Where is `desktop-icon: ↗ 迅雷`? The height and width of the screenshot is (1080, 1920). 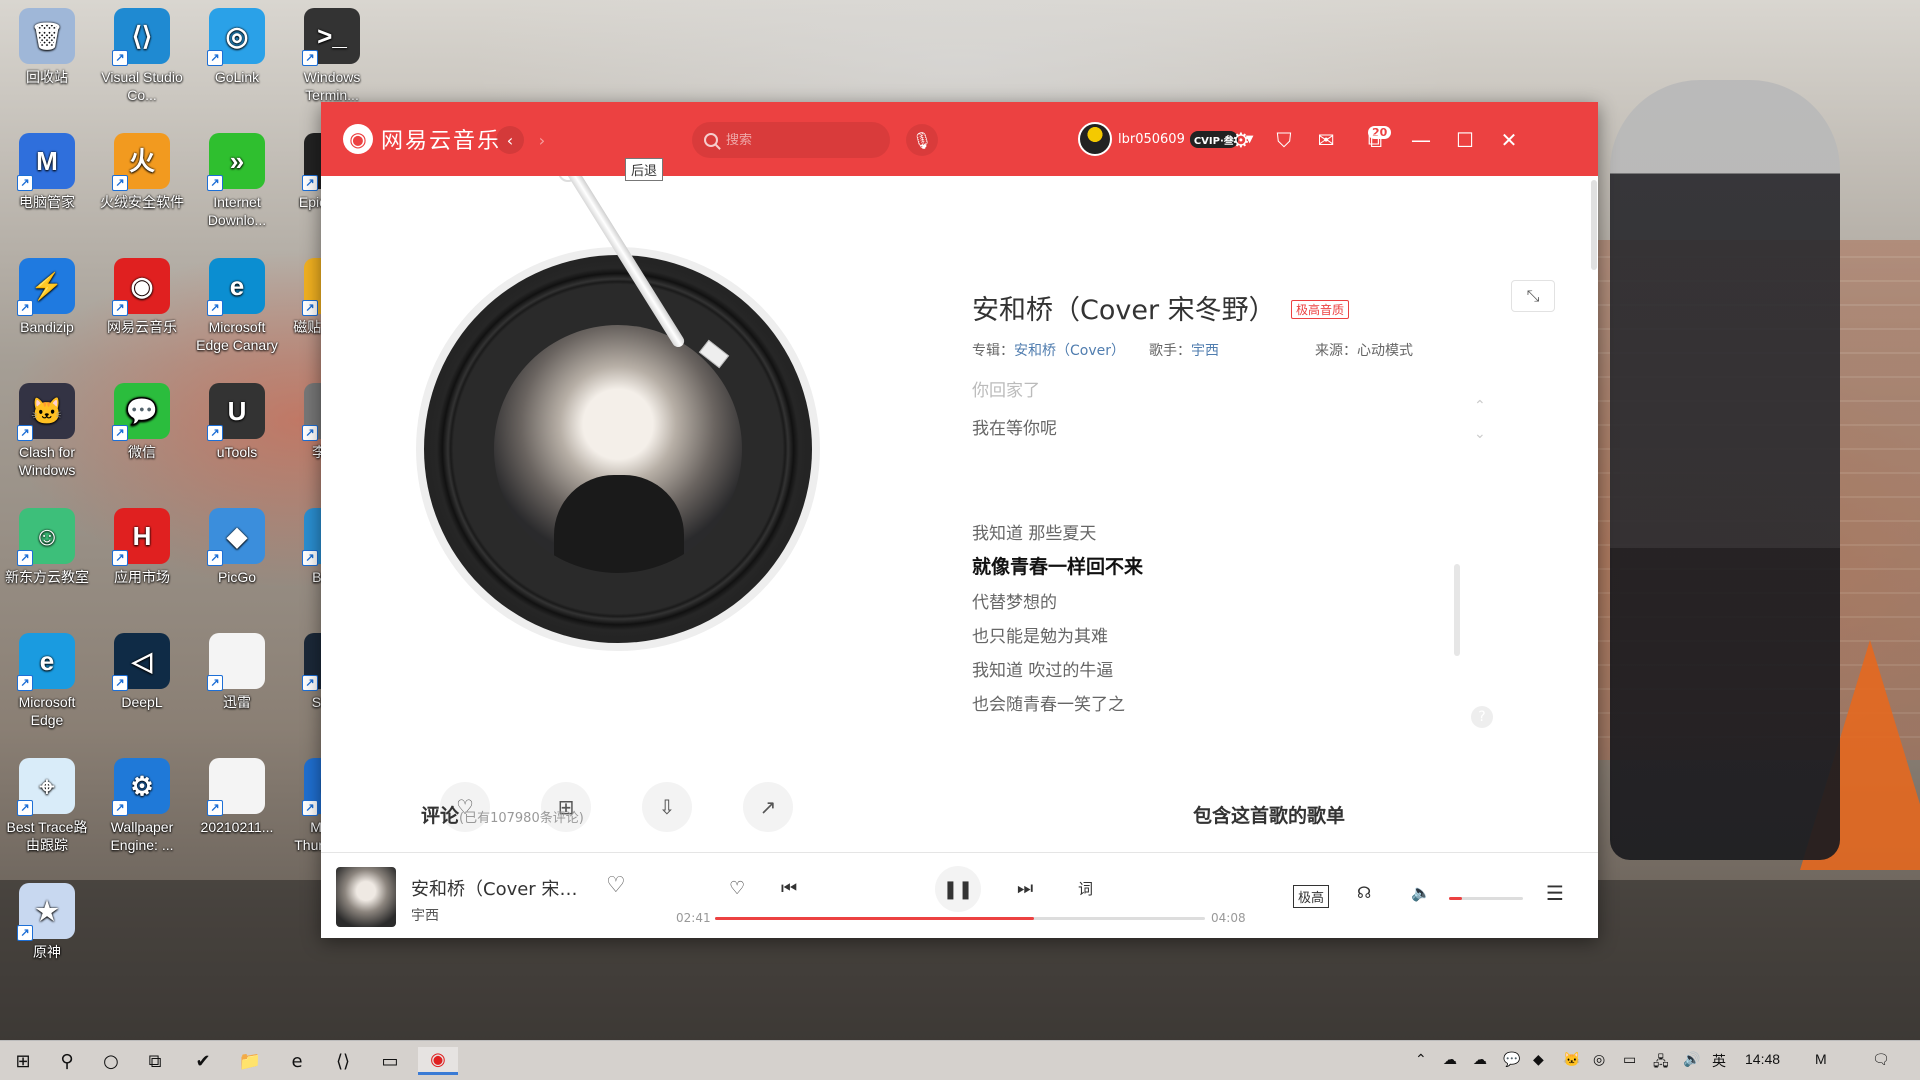 desktop-icon: ↗ 迅雷 is located at coordinates (237, 672).